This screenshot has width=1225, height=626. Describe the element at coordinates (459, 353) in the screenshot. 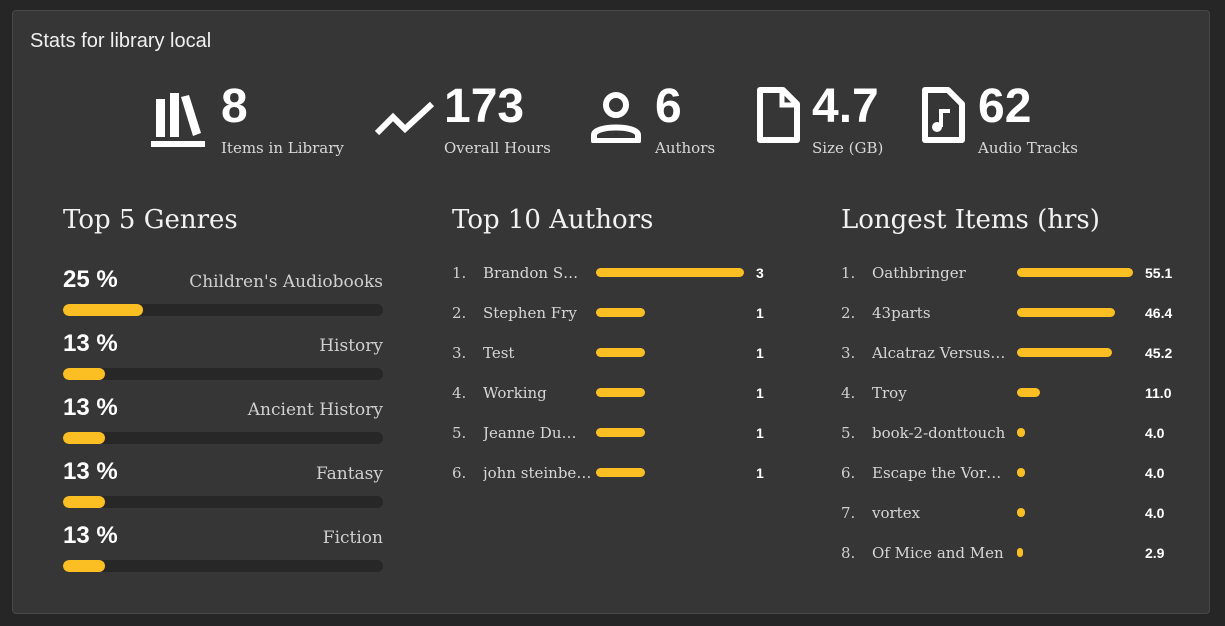

I see `author-rank: 3.` at that location.